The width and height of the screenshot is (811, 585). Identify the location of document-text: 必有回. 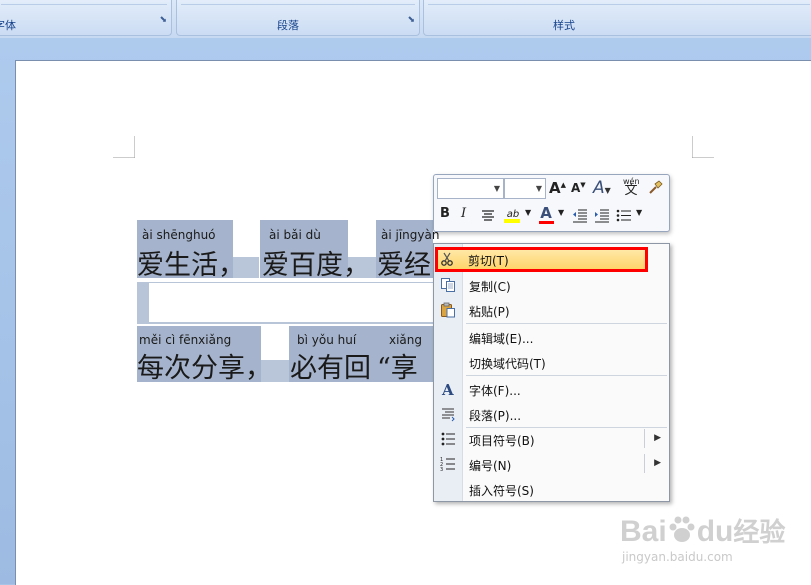
(330, 368).